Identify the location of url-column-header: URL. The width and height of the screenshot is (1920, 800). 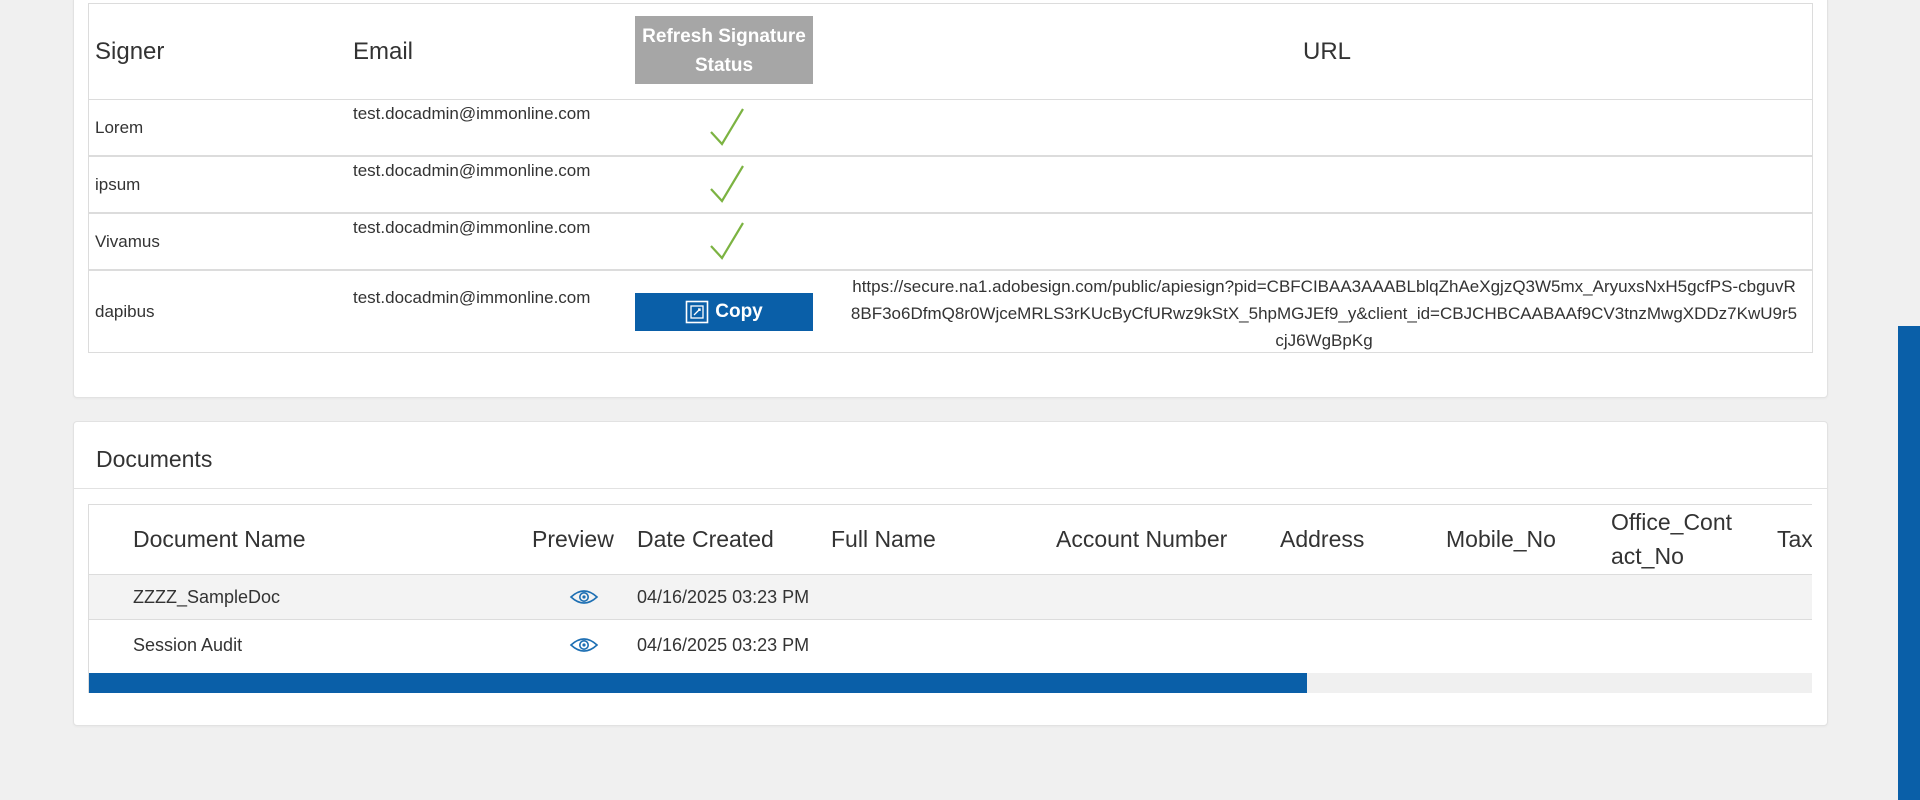
(1327, 51).